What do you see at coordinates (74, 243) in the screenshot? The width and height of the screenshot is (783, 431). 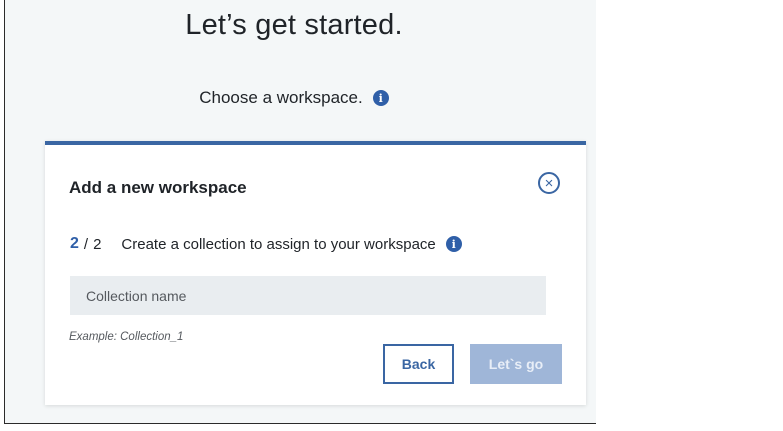 I see `step-current: 2` at bounding box center [74, 243].